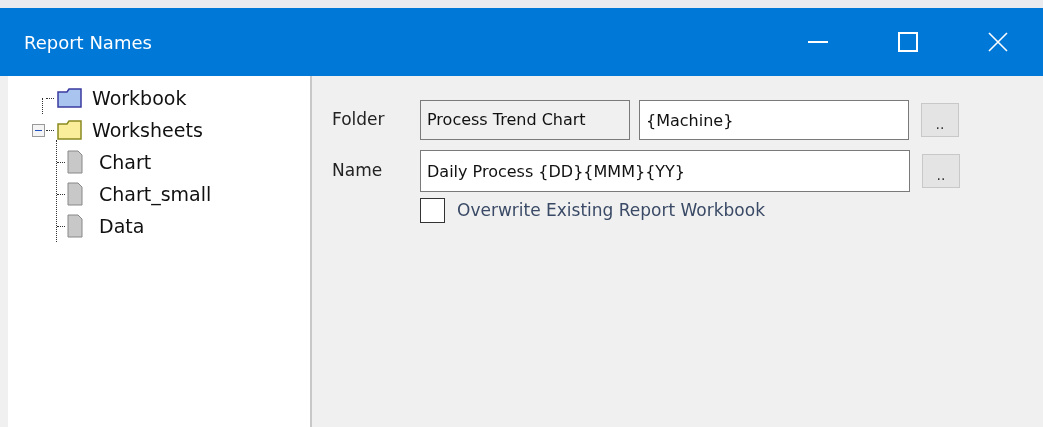 The image size is (1043, 427). Describe the element at coordinates (818, 42) in the screenshot. I see `minimize-icon` at that location.